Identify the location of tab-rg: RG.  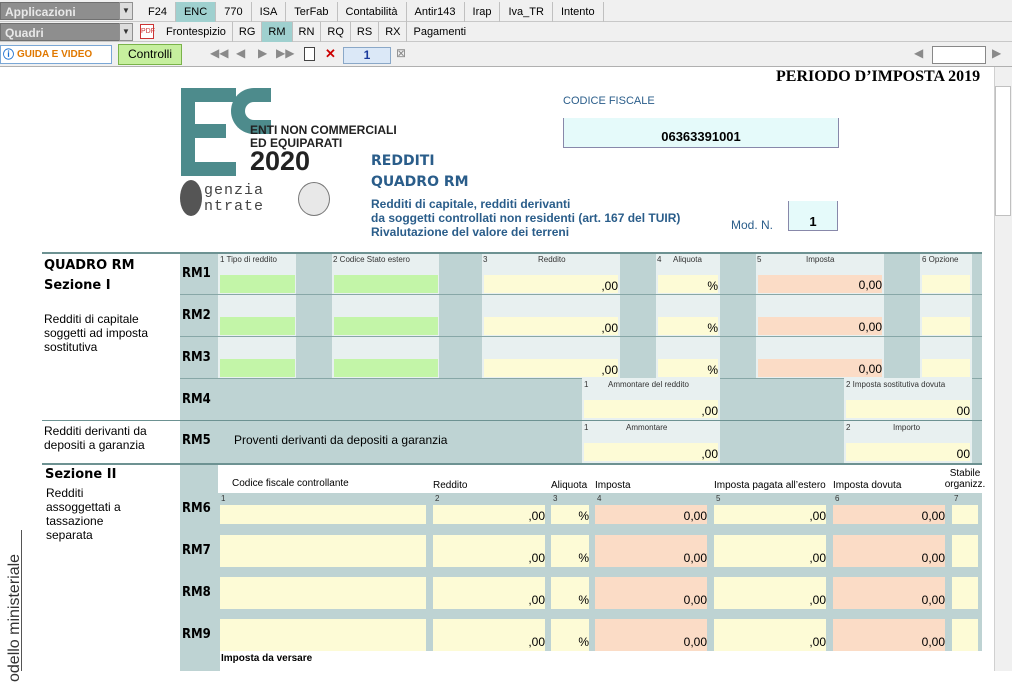
(248, 32).